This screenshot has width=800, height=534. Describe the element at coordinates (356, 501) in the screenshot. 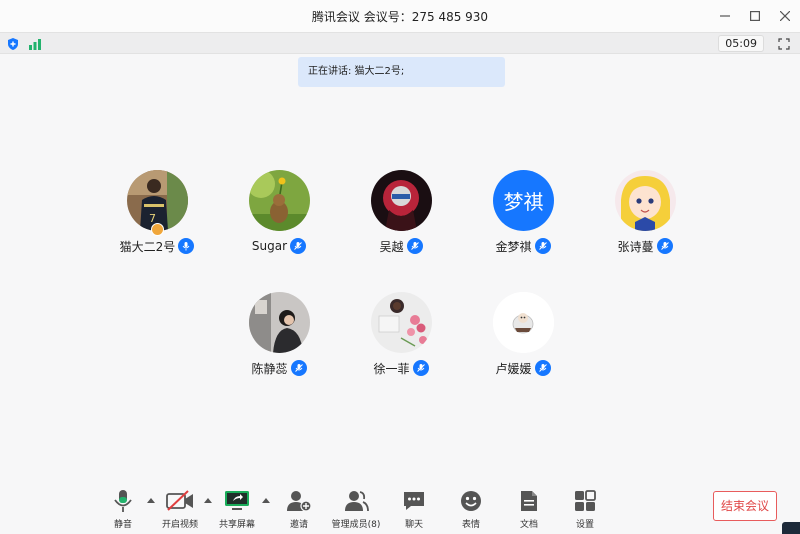

I see `members-icon` at that location.